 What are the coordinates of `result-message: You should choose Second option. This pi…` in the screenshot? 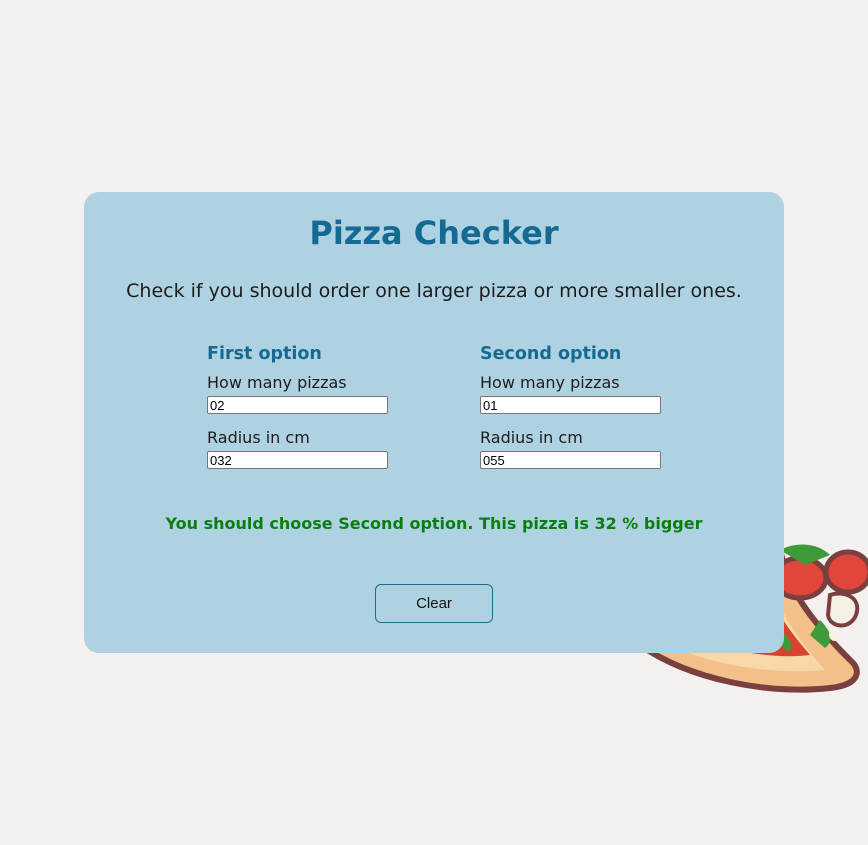 It's located at (434, 523).